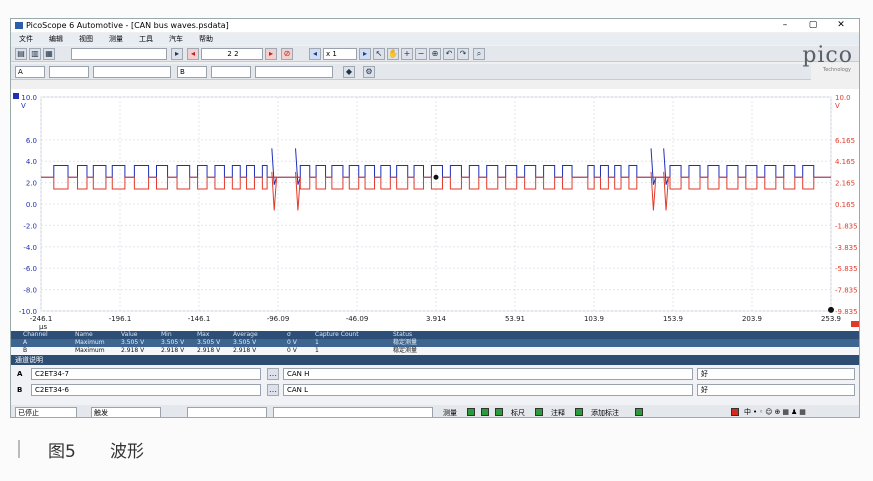 This screenshot has height=481, width=873. I want to click on channel-a-name-field: CAN H, so click(488, 374).